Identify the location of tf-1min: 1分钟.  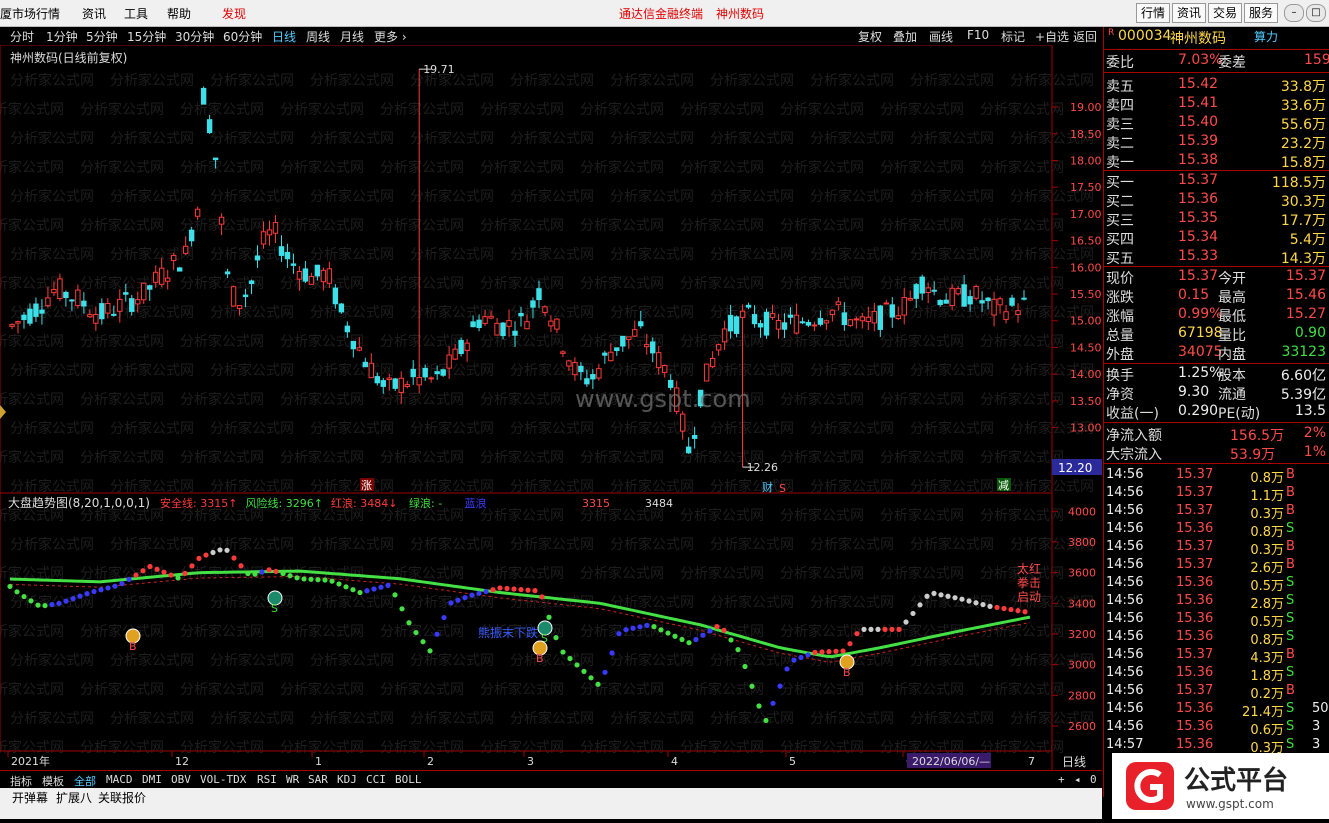
(62, 36).